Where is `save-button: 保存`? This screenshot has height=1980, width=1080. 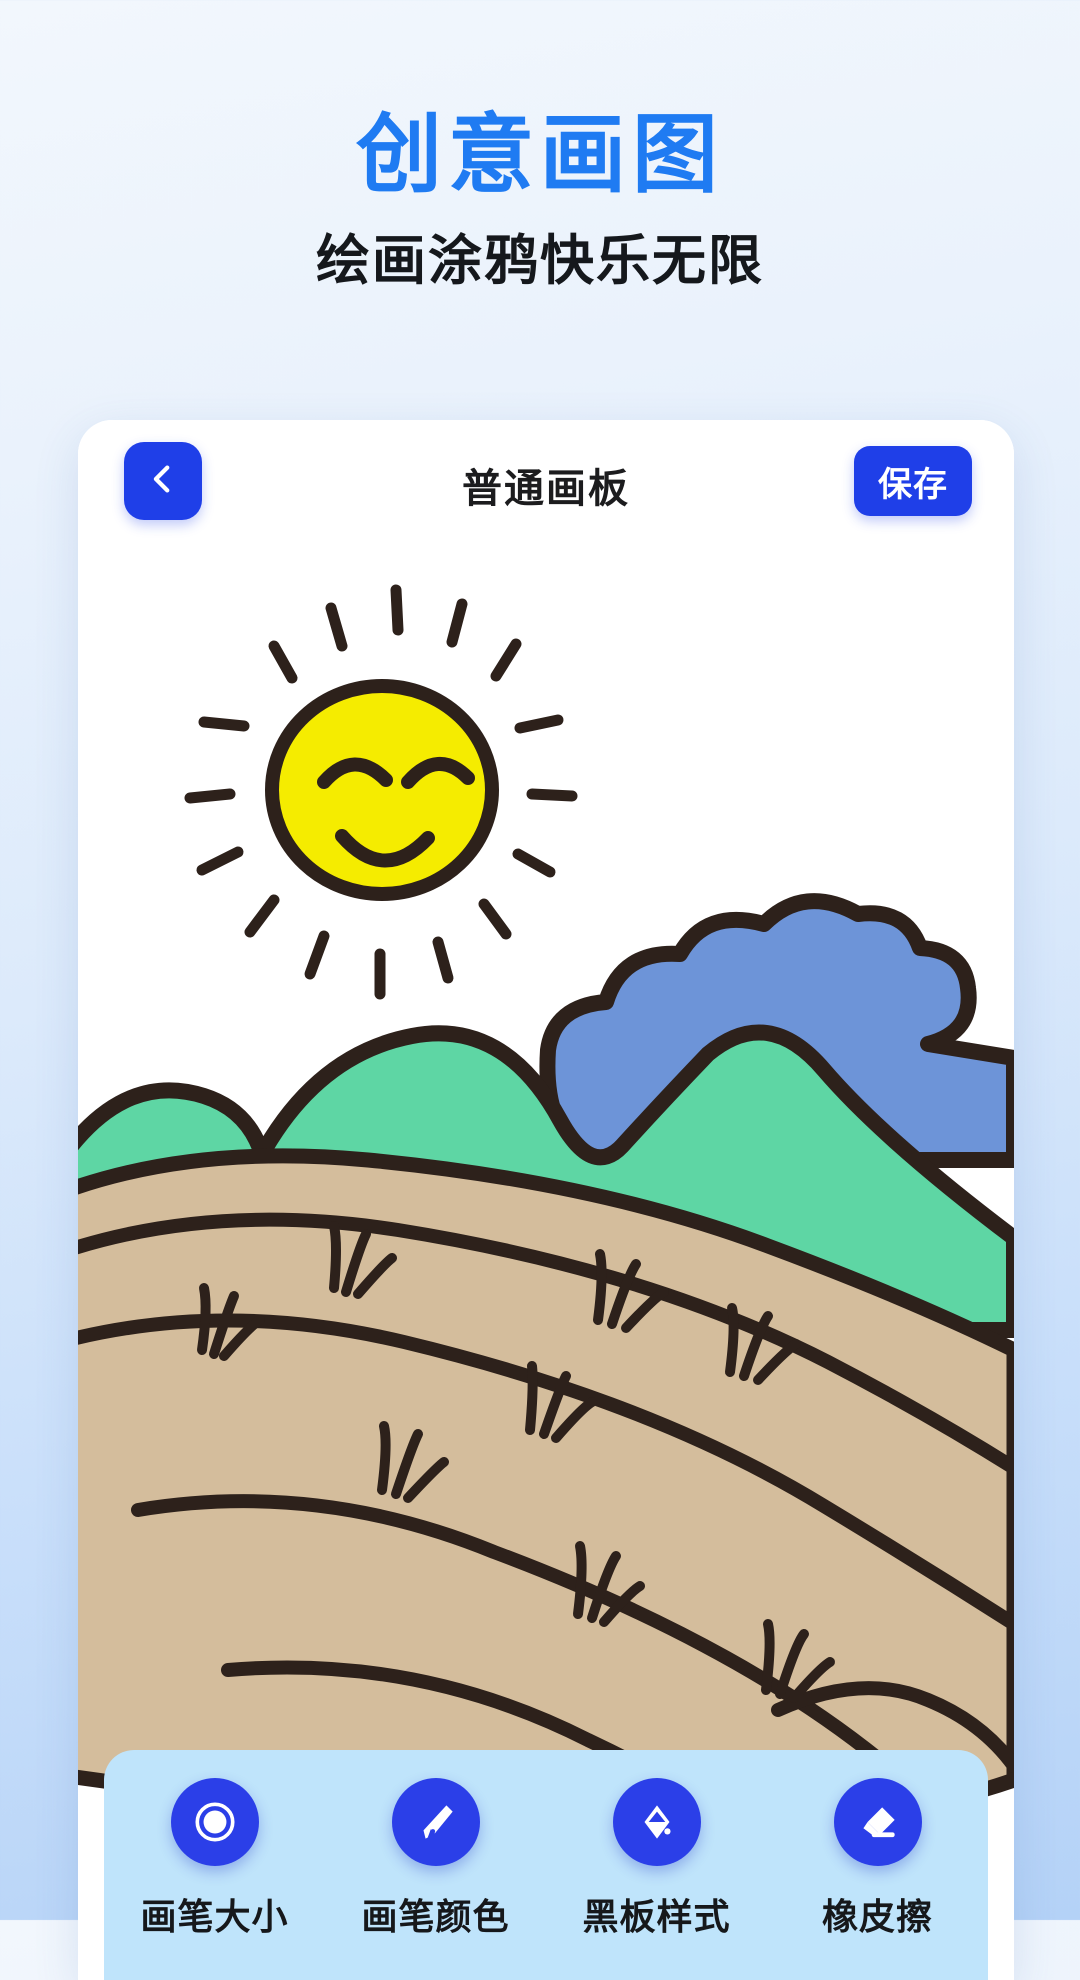
save-button: 保存 is located at coordinates (913, 481).